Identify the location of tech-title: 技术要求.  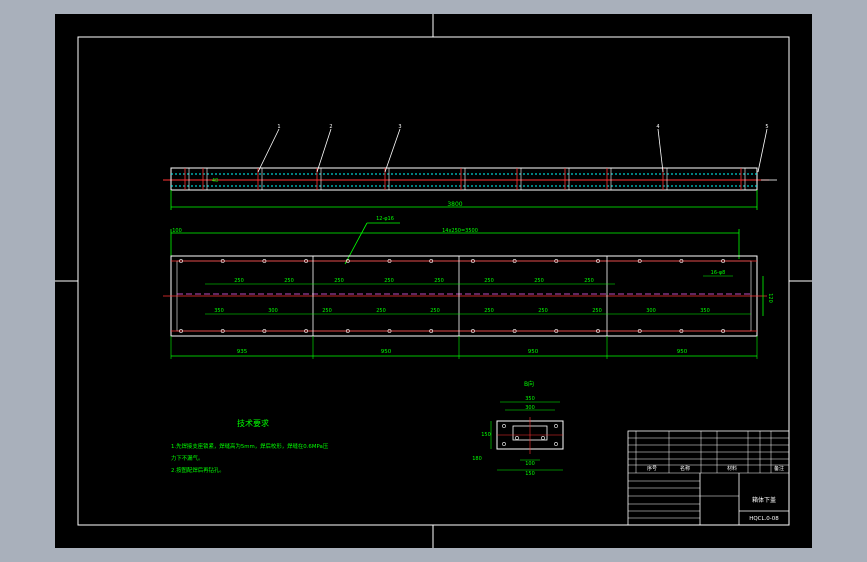
(253, 423).